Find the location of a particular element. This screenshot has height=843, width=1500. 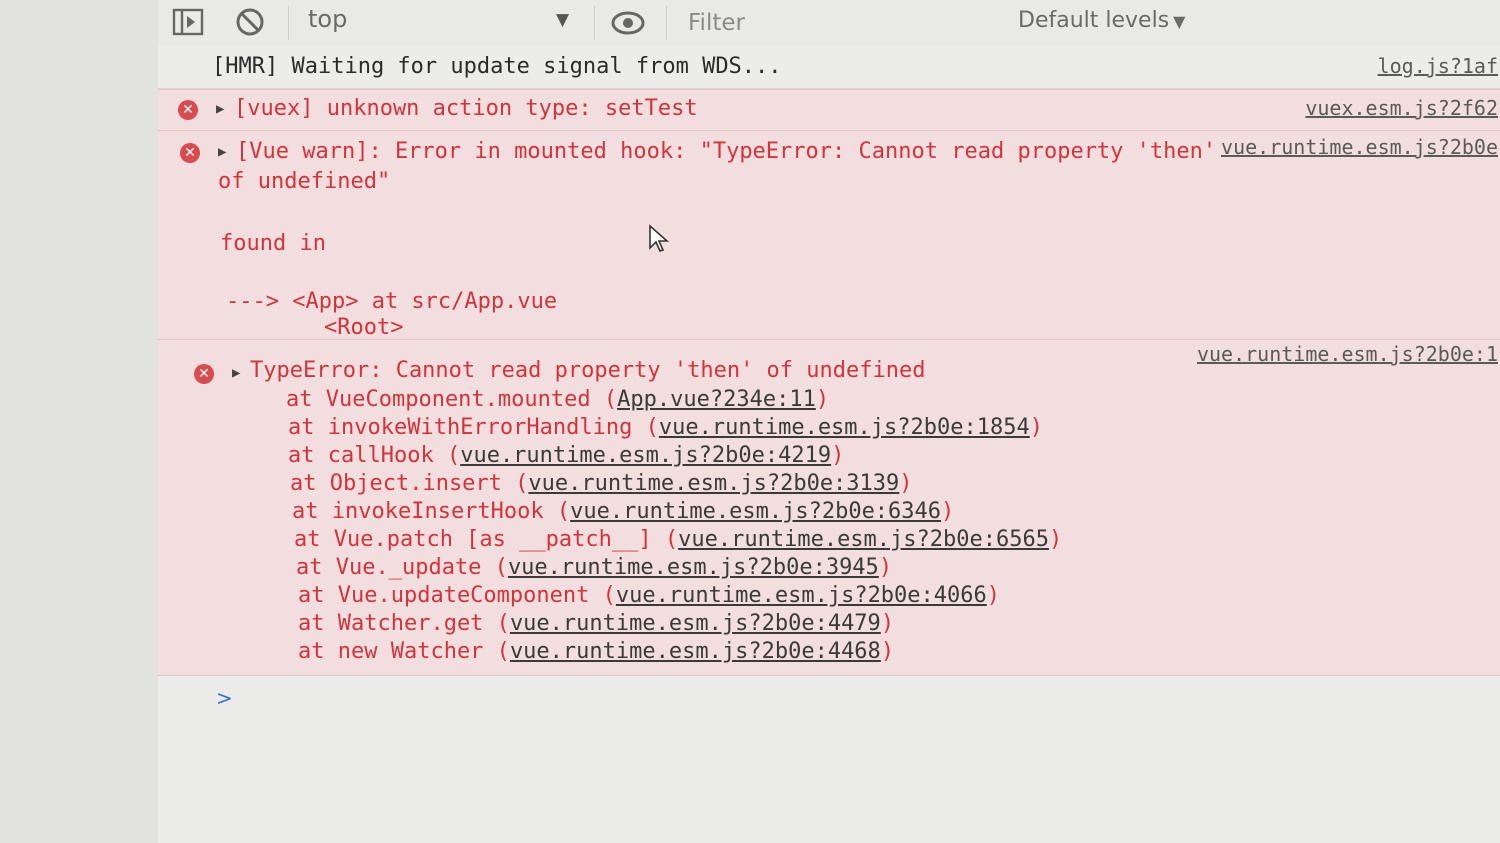

stack-frame-link: vue.runtime.esm.js?2b0e:4066 is located at coordinates (801, 595).